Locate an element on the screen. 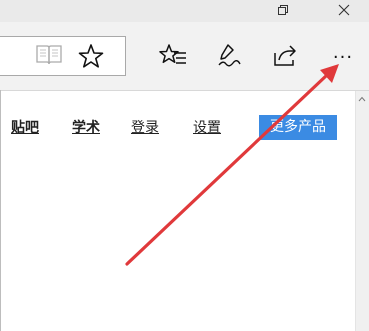  close-button is located at coordinates (344, 11).